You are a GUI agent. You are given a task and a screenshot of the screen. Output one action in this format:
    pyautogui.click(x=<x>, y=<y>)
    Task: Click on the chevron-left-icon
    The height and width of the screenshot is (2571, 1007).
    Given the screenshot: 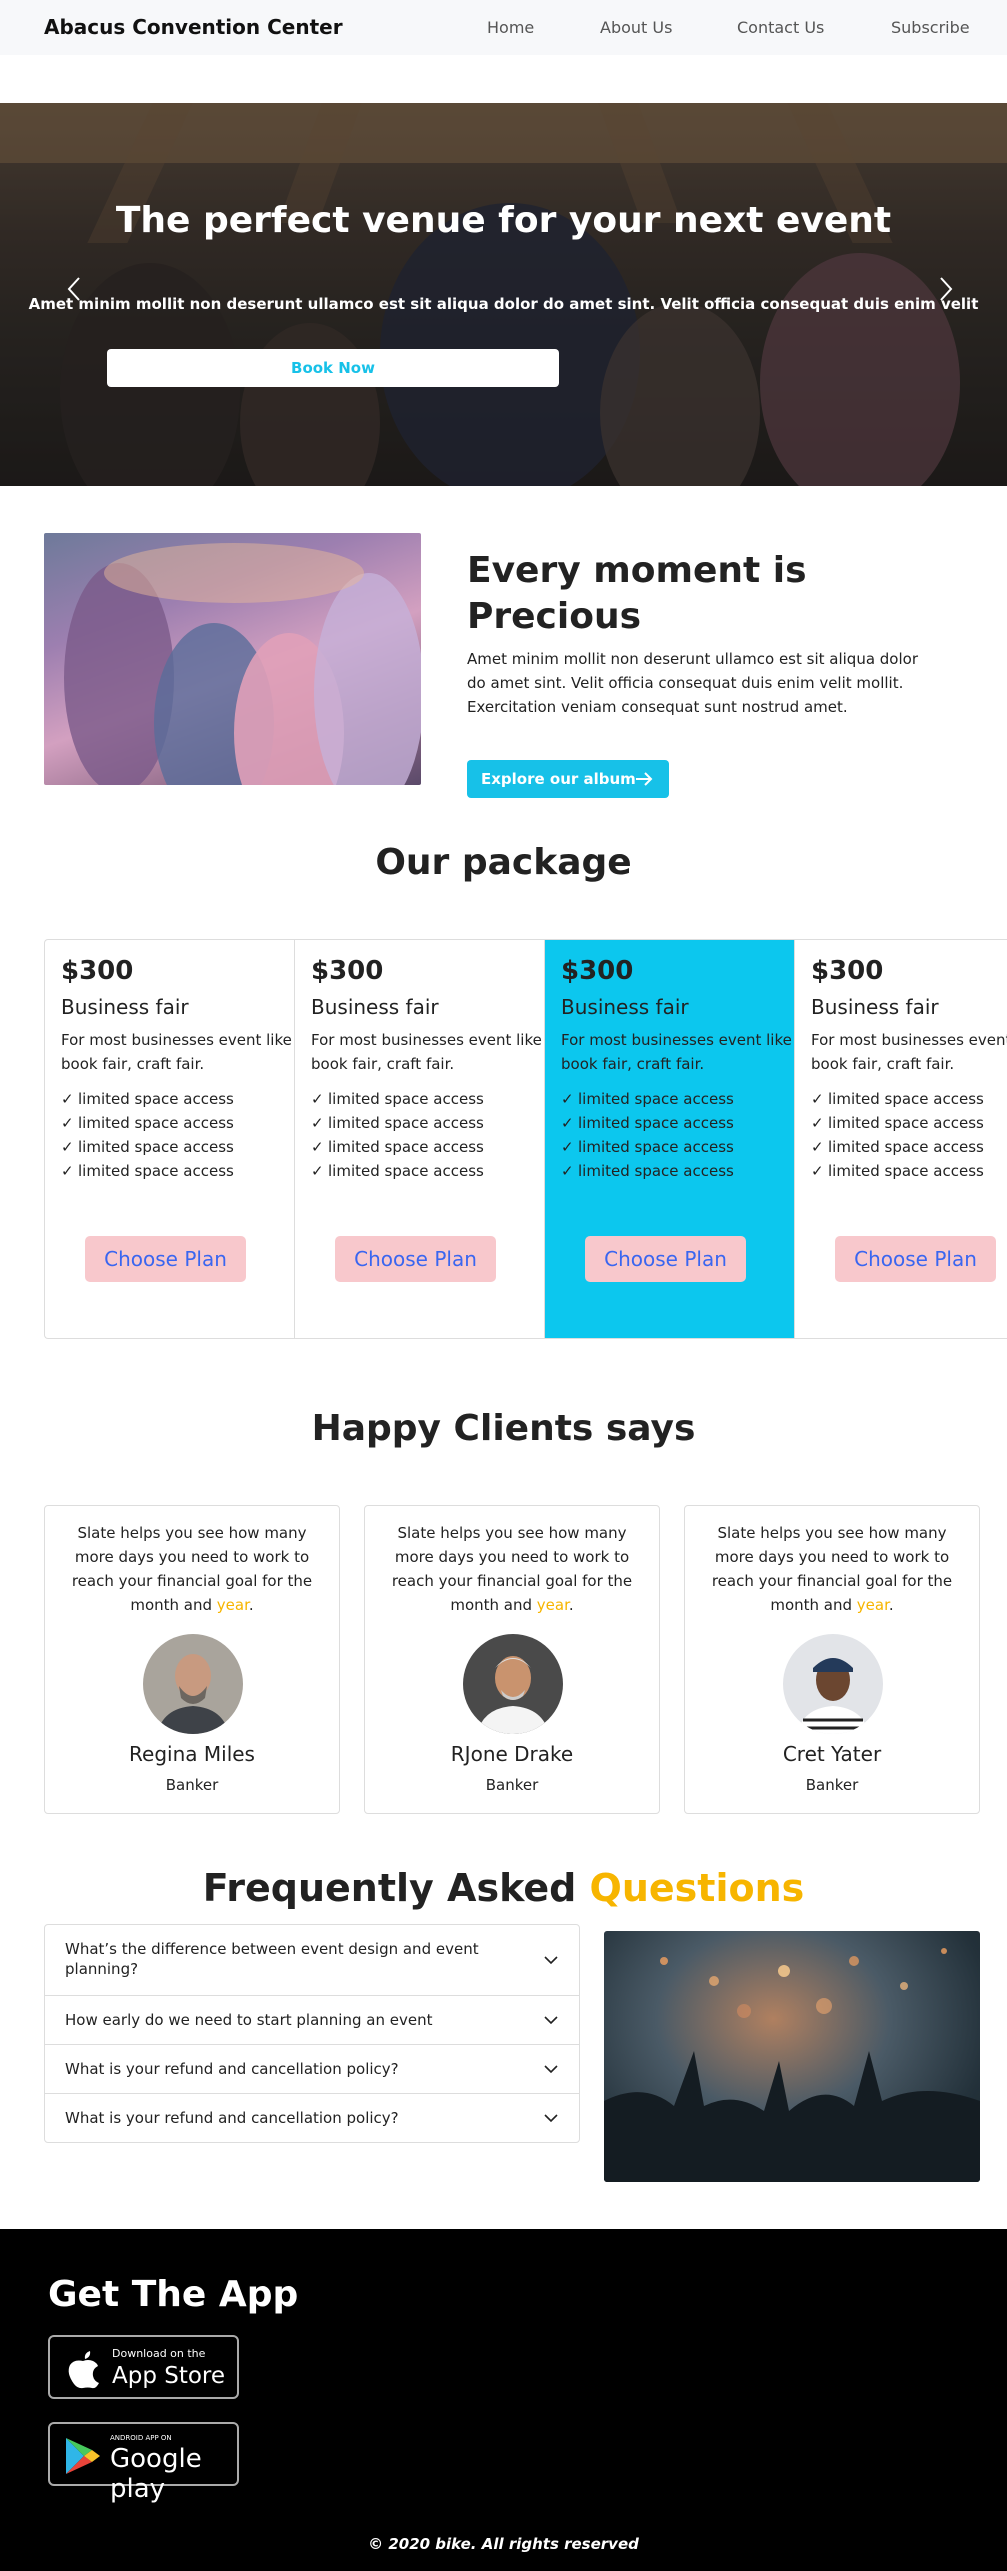 What is the action you would take?
    pyautogui.click(x=74, y=292)
    